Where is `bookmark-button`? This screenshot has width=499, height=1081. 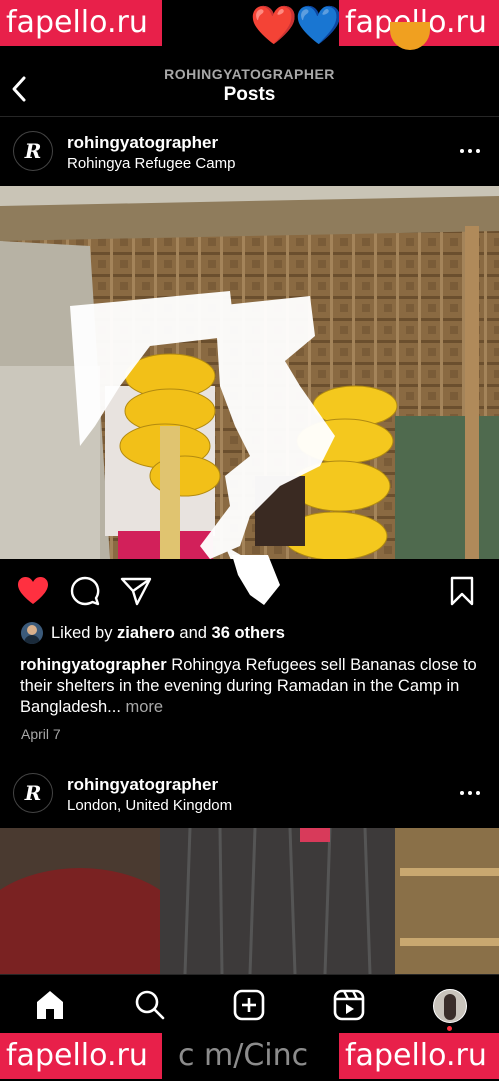 bookmark-button is located at coordinates (462, 591).